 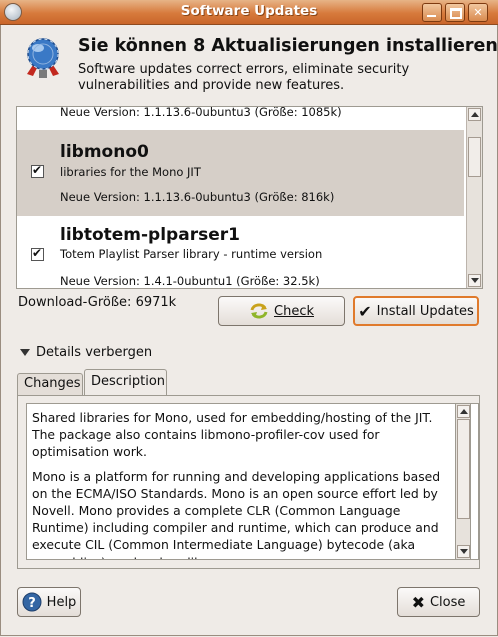 I want to click on help-button-label: Help, so click(x=61, y=602).